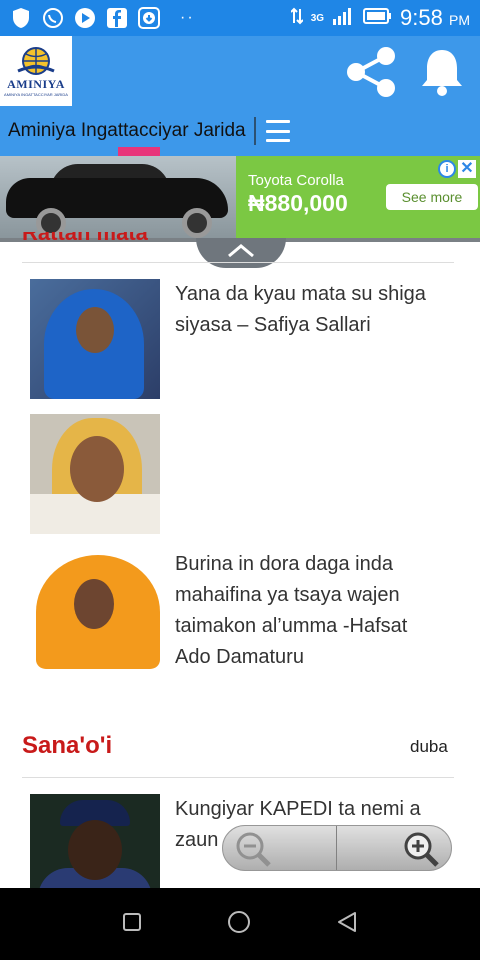 The image size is (480, 960). I want to click on back-button, so click(347, 924).